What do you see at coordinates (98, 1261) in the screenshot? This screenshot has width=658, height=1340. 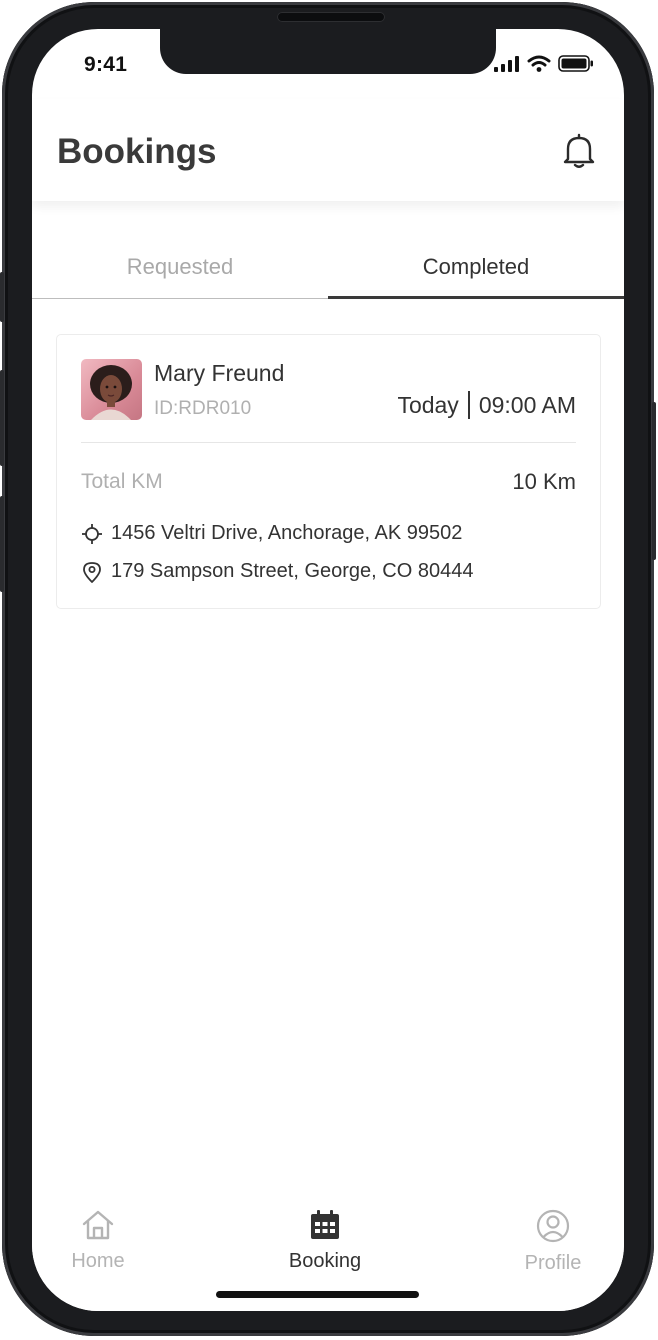 I see `nav-home-label: Home` at bounding box center [98, 1261].